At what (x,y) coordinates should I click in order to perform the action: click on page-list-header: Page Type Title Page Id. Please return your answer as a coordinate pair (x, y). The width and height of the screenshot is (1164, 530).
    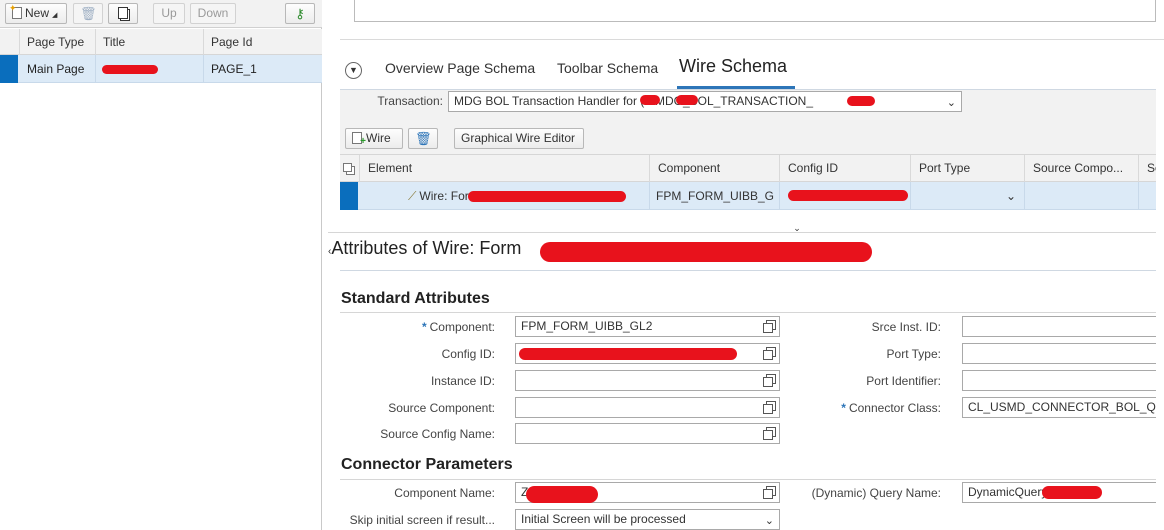
    Looking at the image, I should click on (161, 42).